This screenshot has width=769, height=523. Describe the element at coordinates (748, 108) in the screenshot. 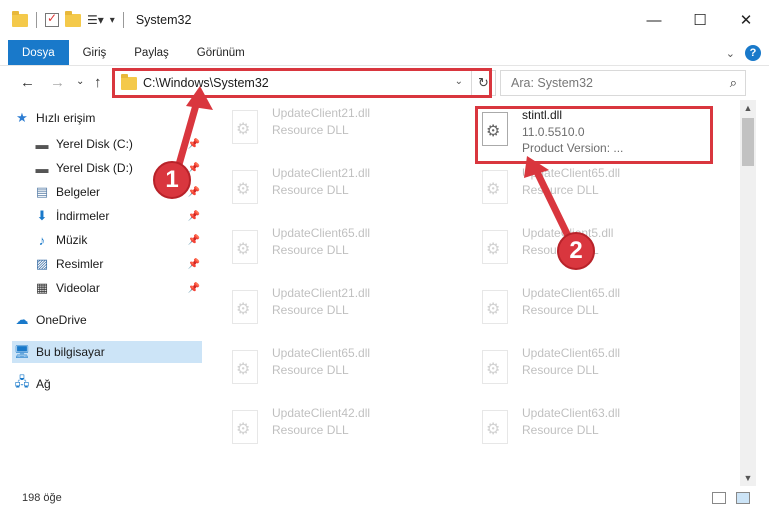

I see `scroll-up-icon: ▲` at that location.